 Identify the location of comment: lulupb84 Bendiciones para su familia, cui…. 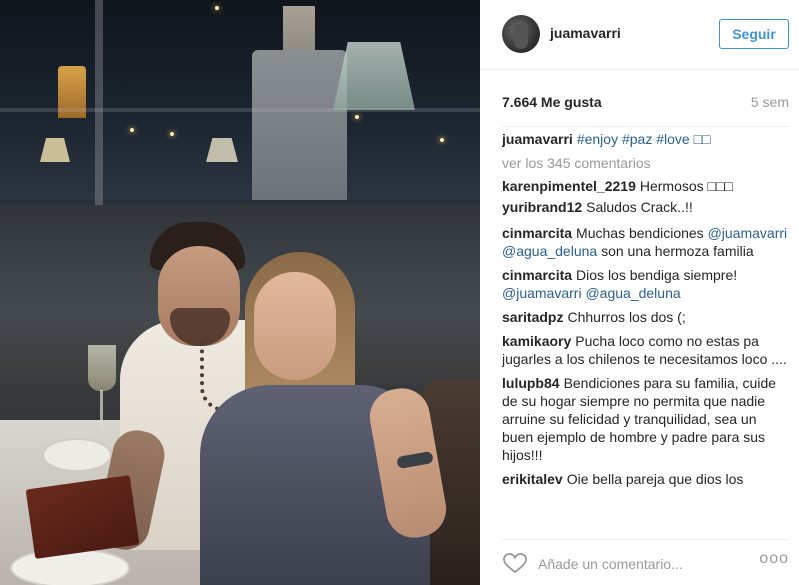
(645, 419).